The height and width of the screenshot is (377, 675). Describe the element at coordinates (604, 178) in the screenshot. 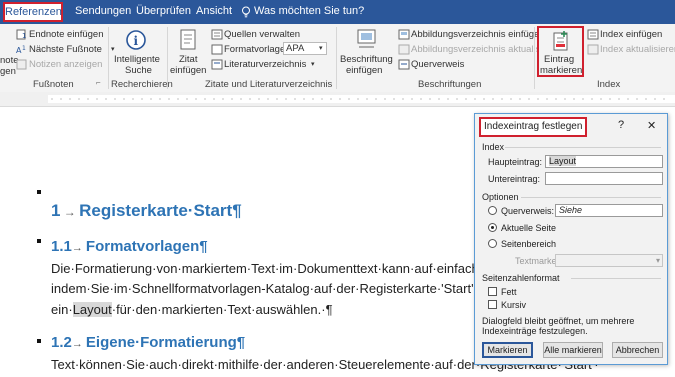

I see `sub-entry-field` at that location.